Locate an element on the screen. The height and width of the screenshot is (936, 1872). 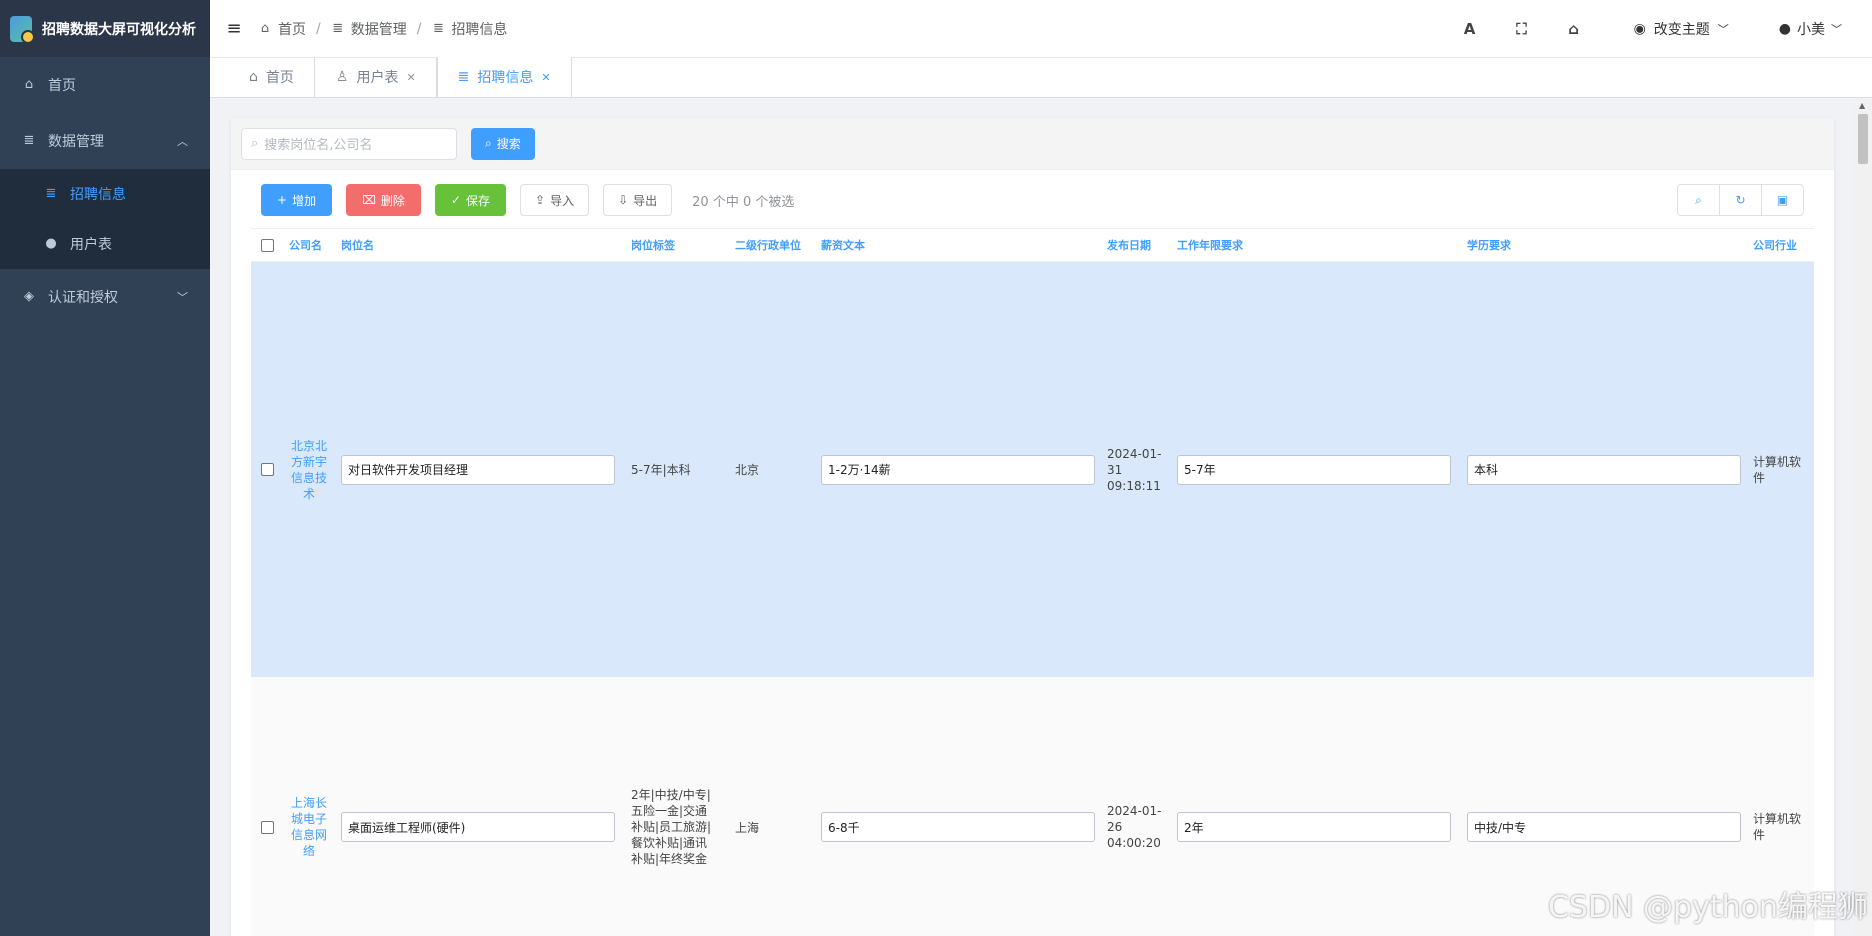
columns-icon: ▣ is located at coordinates (1782, 200).